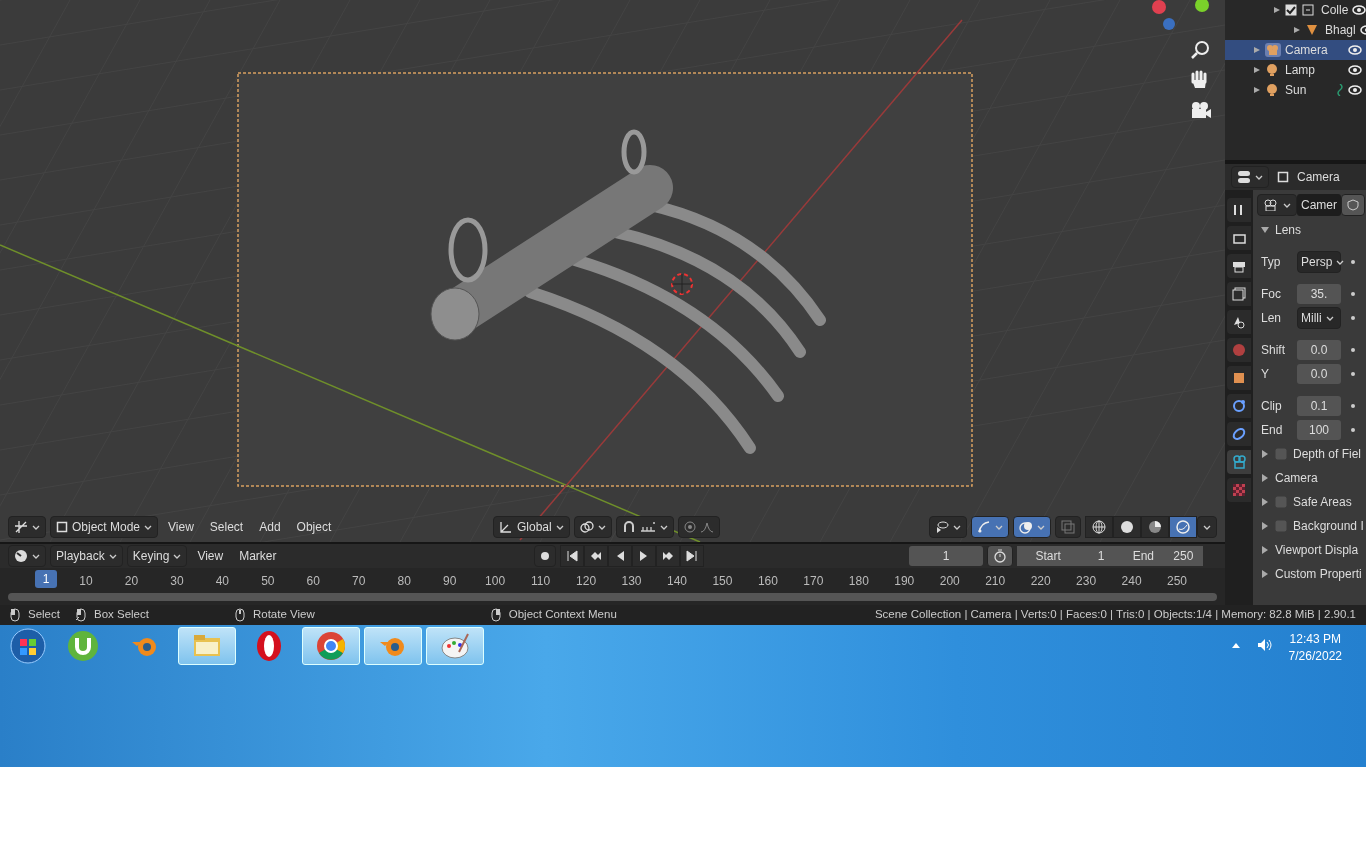 The height and width of the screenshot is (841, 1366). I want to click on panel-header: Custom Properti, so click(1311, 574).